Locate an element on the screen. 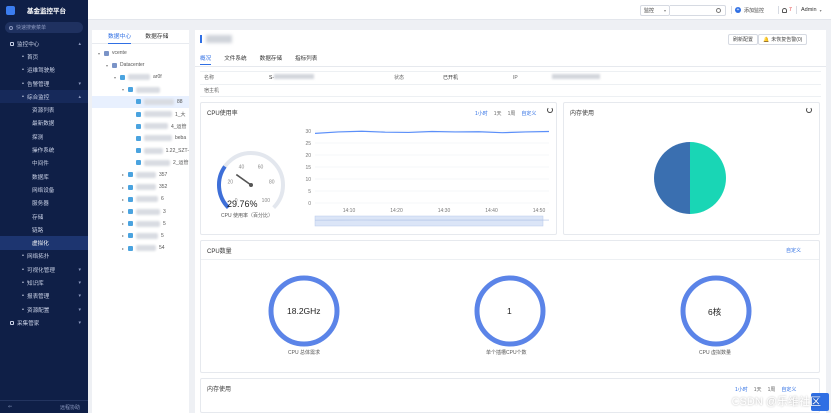  remote-assist-link: 远程协助 is located at coordinates (70, 407).